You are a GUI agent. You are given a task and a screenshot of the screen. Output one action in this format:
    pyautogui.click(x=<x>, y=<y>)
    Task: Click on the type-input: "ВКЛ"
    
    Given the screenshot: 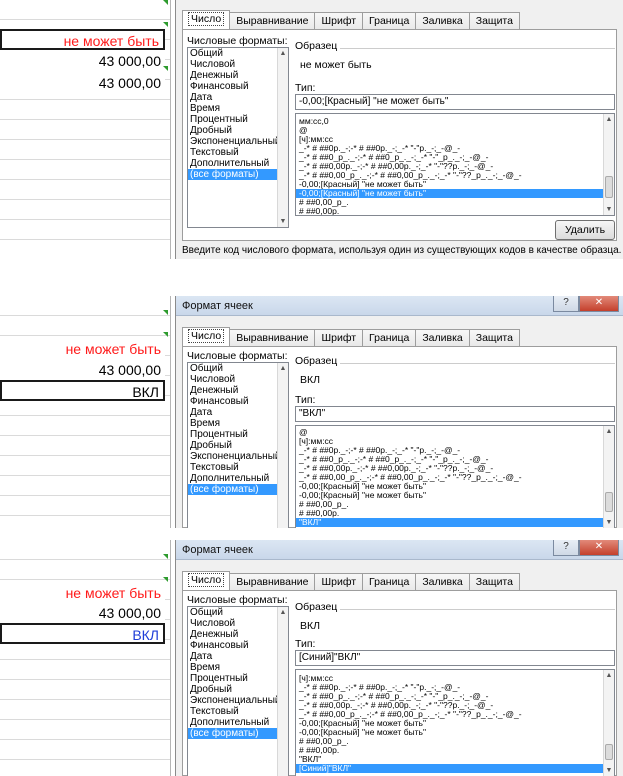 What is the action you would take?
    pyautogui.click(x=455, y=414)
    